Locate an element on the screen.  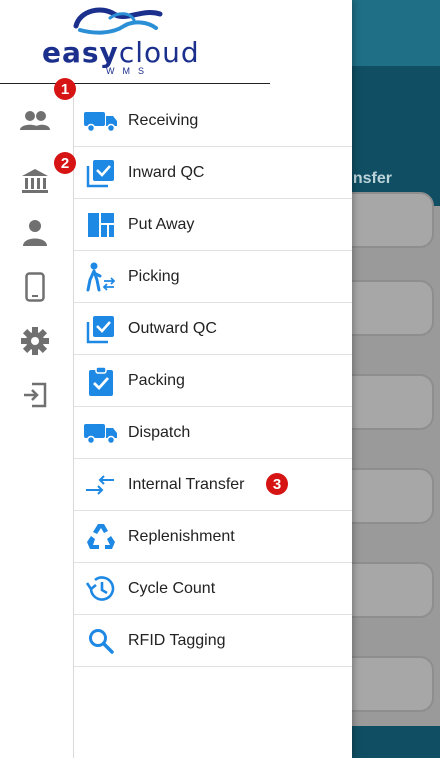
menu-item-rfid-tagging: RFID Tagging is located at coordinates (213, 641).